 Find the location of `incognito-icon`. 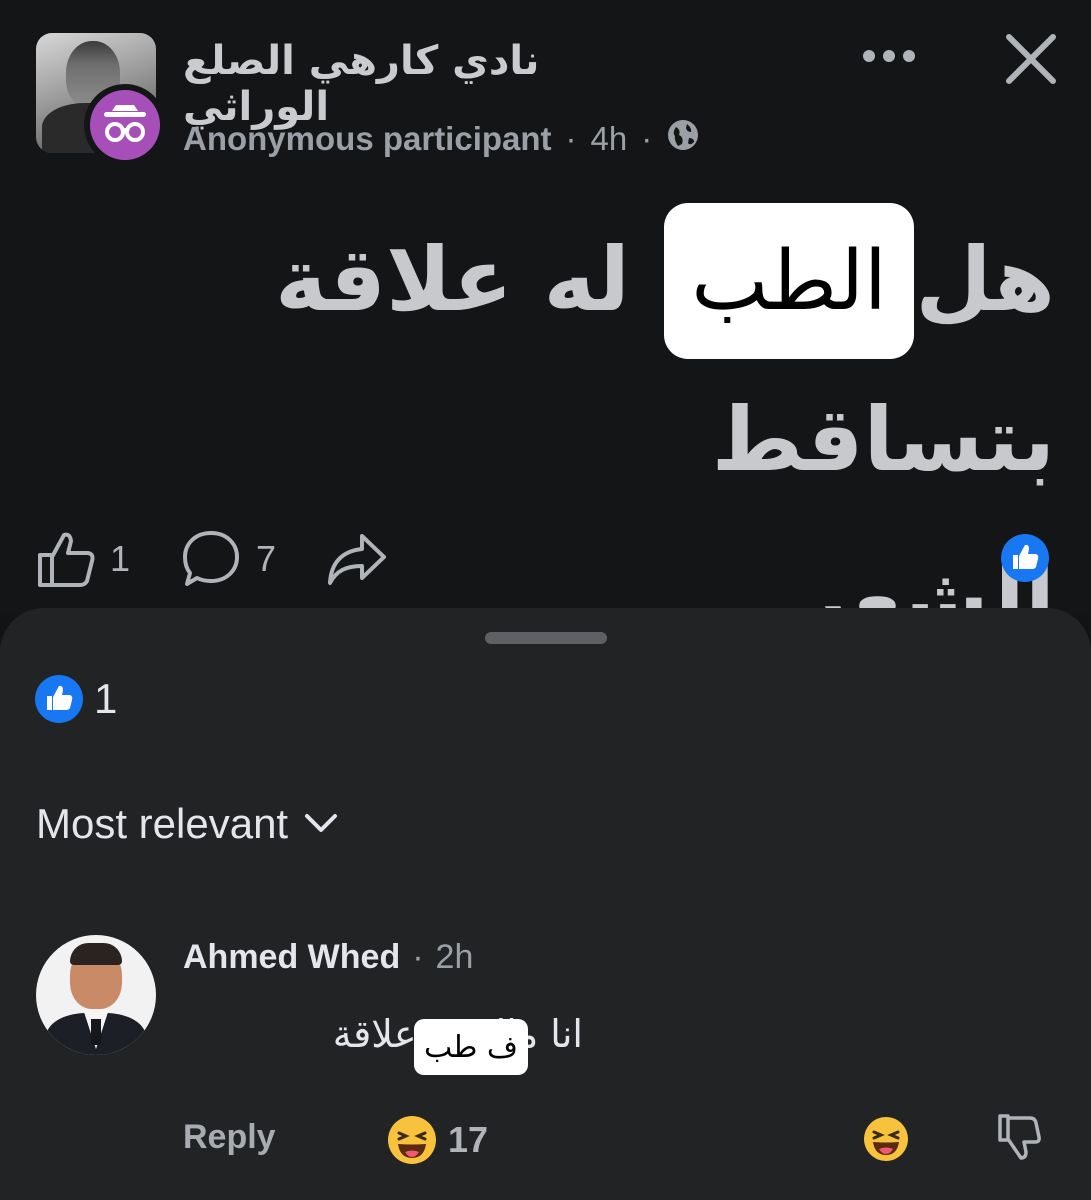

incognito-icon is located at coordinates (125, 125).